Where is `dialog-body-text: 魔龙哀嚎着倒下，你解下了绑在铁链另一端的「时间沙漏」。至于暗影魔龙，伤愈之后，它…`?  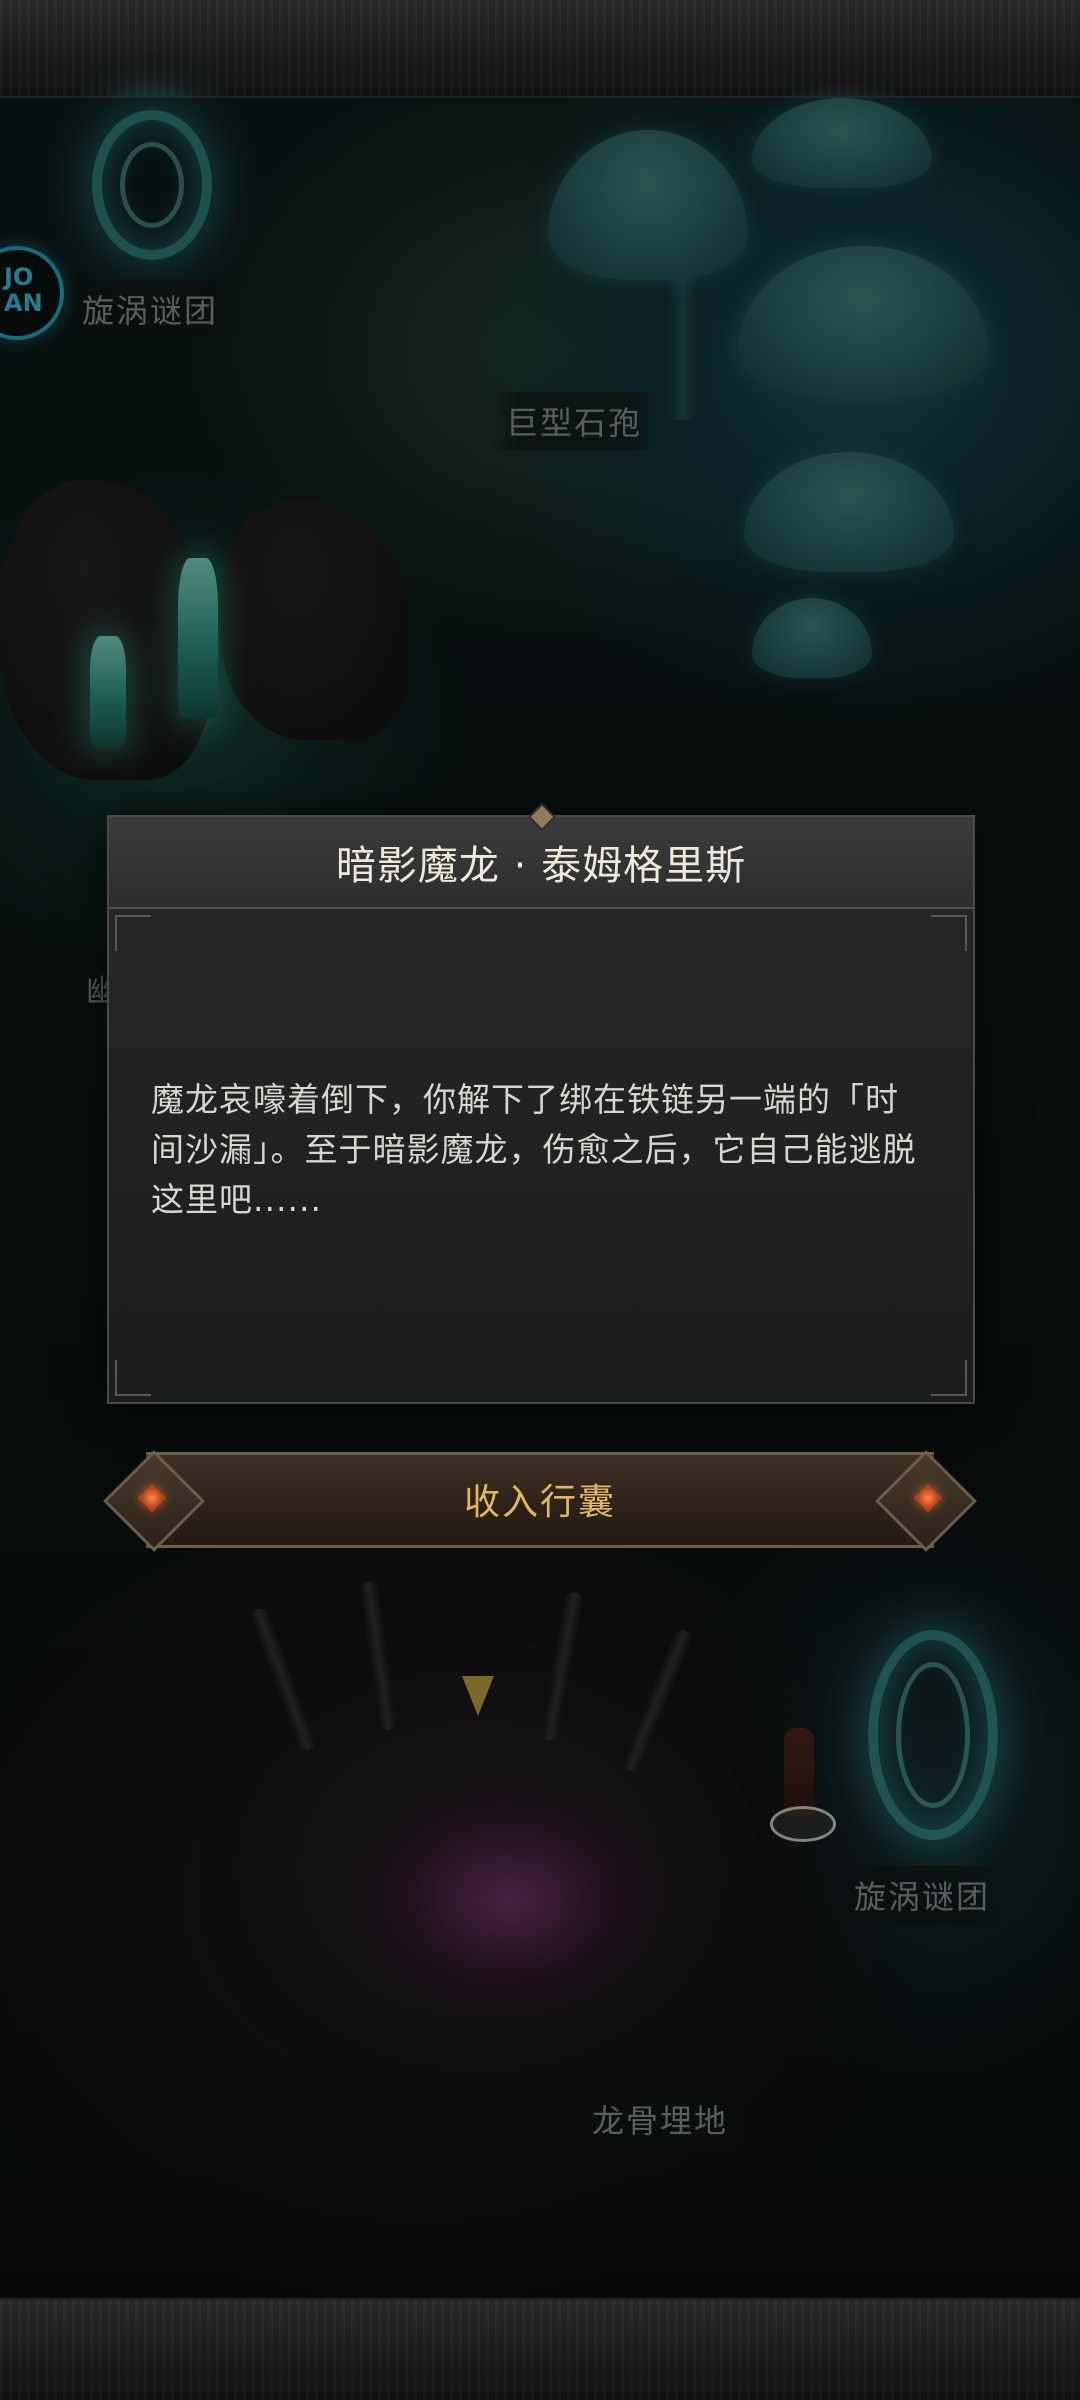
dialog-body-text: 魔龙哀嚎着倒下，你解下了绑在铁链另一端的「时间沙漏」。至于暗影魔龙，伤愈之后，它… is located at coordinates (534, 1149).